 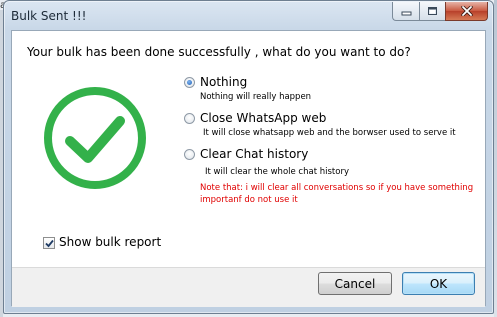 I want to click on maximize-button, so click(x=432, y=11).